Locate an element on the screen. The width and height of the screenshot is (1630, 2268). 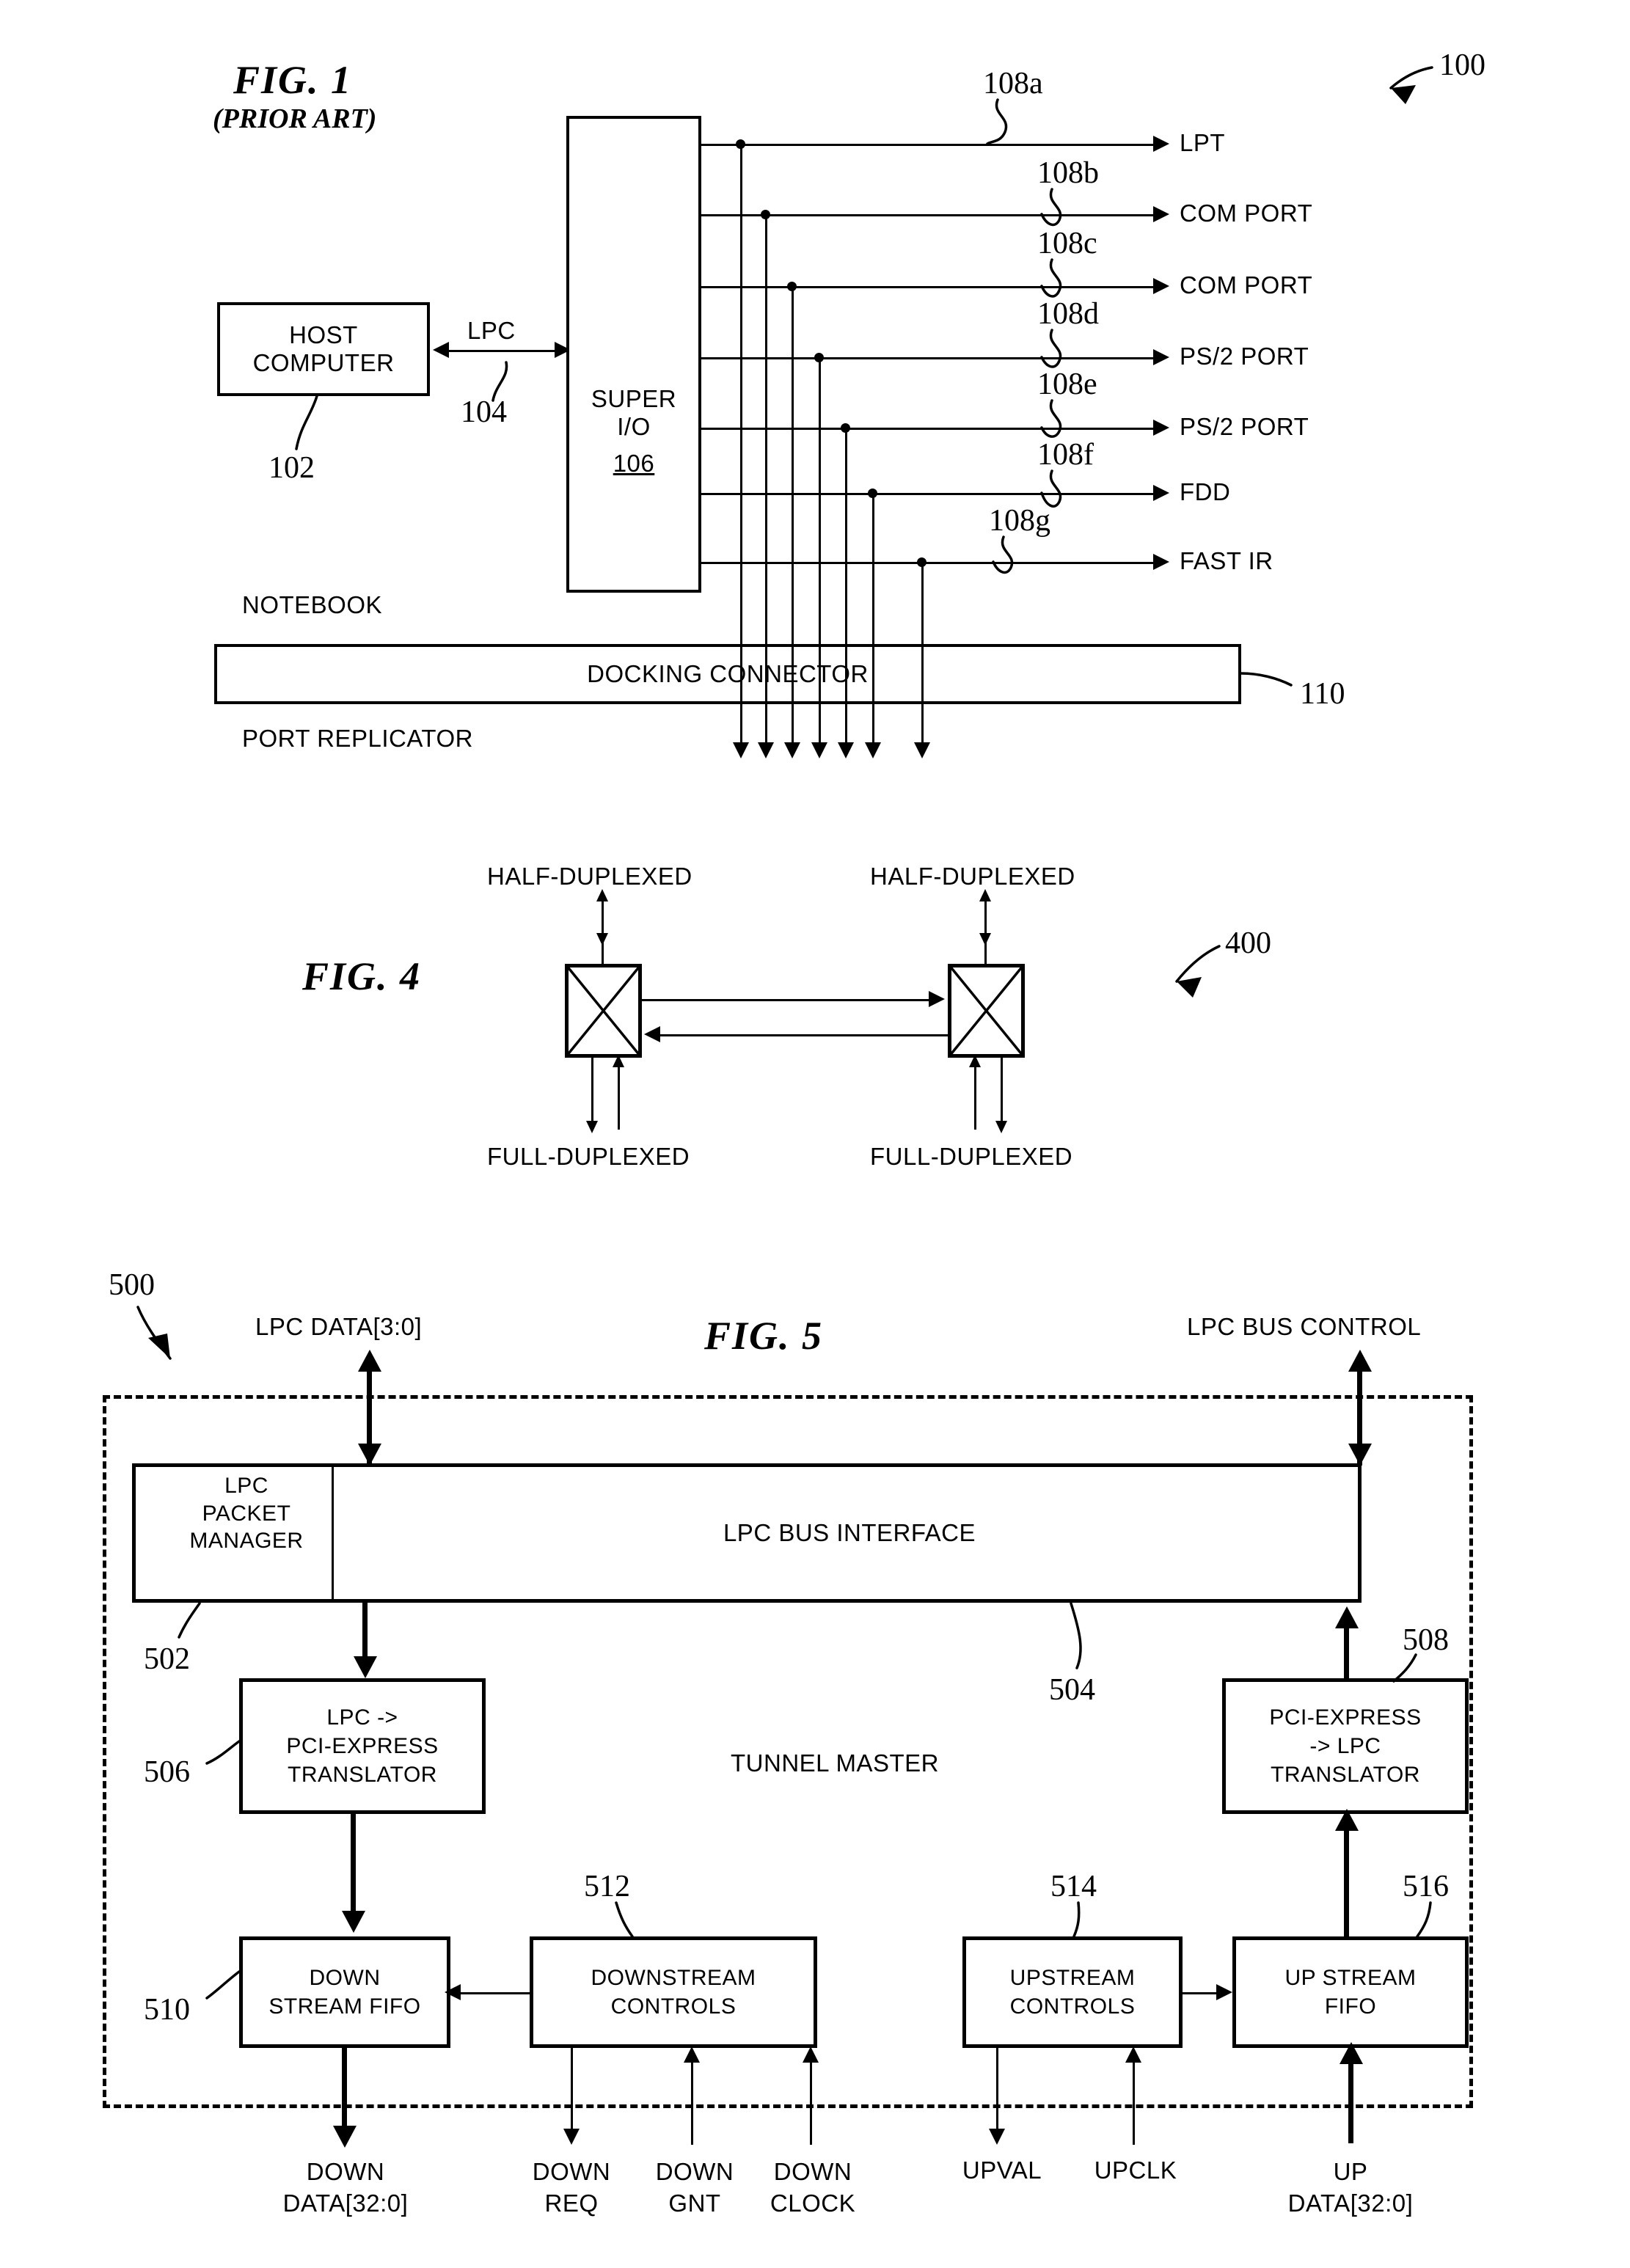
downstream-controls-line1: DOWNSTREAM is located at coordinates (673, 1978).